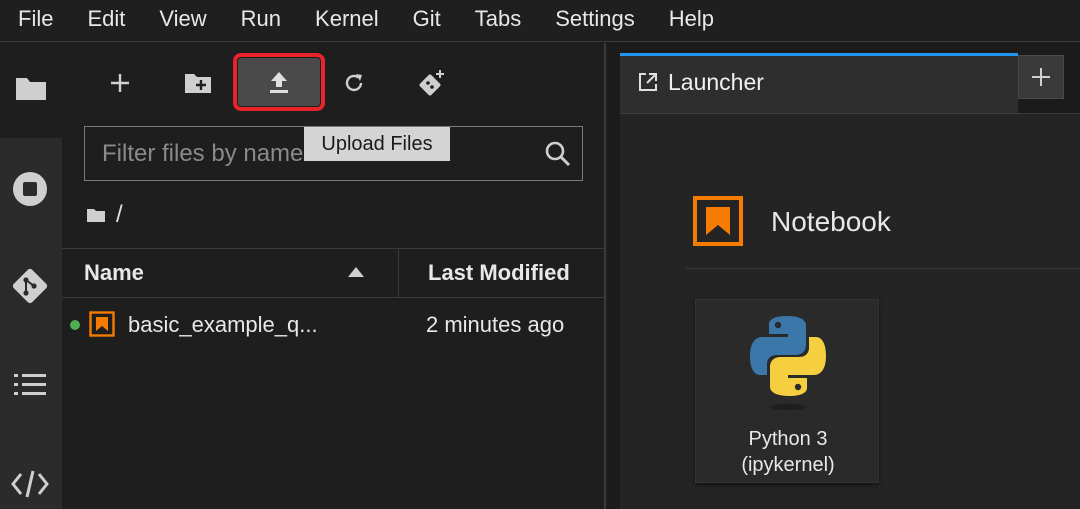 The width and height of the screenshot is (1080, 509). Describe the element at coordinates (398, 273) in the screenshot. I see `column-divider` at that location.